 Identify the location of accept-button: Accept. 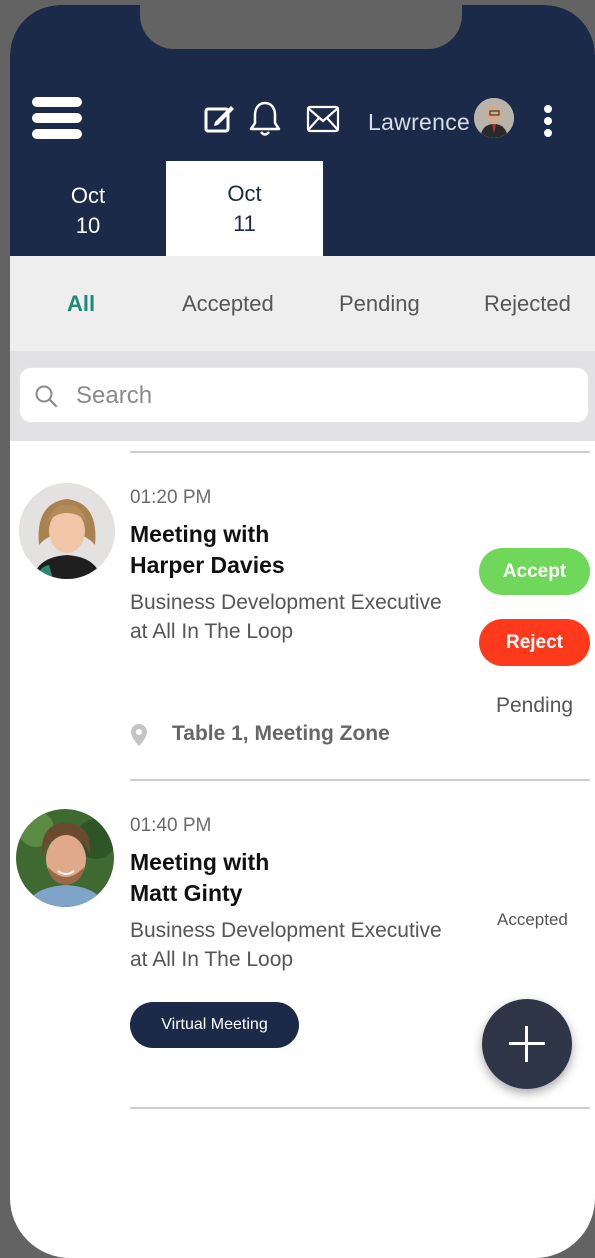
(534, 571).